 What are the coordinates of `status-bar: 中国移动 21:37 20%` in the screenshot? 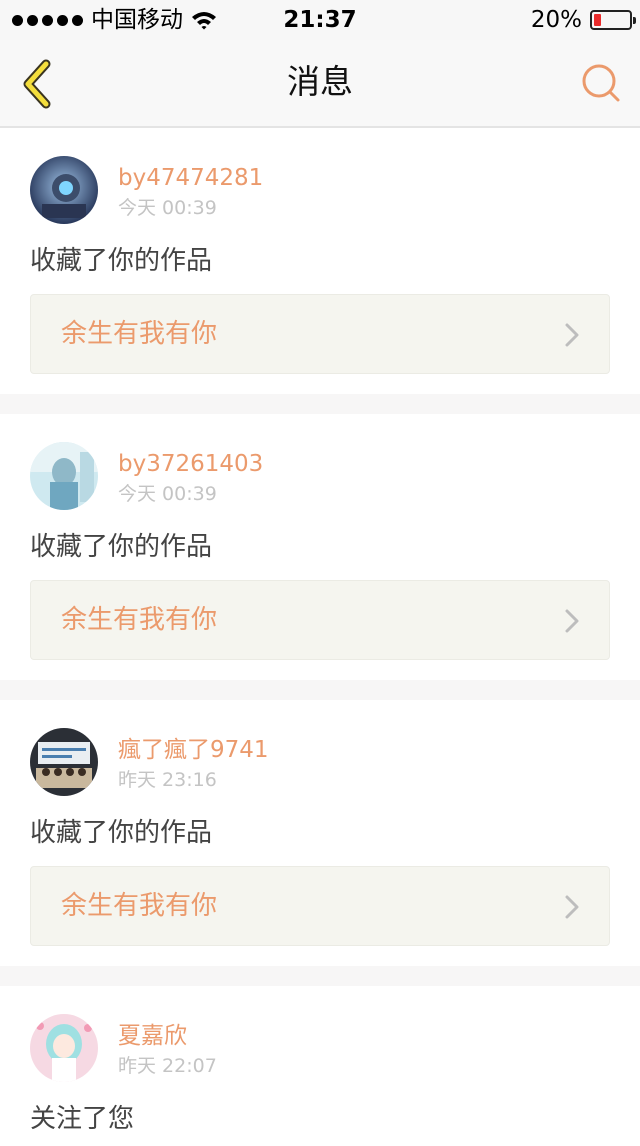 It's located at (320, 20).